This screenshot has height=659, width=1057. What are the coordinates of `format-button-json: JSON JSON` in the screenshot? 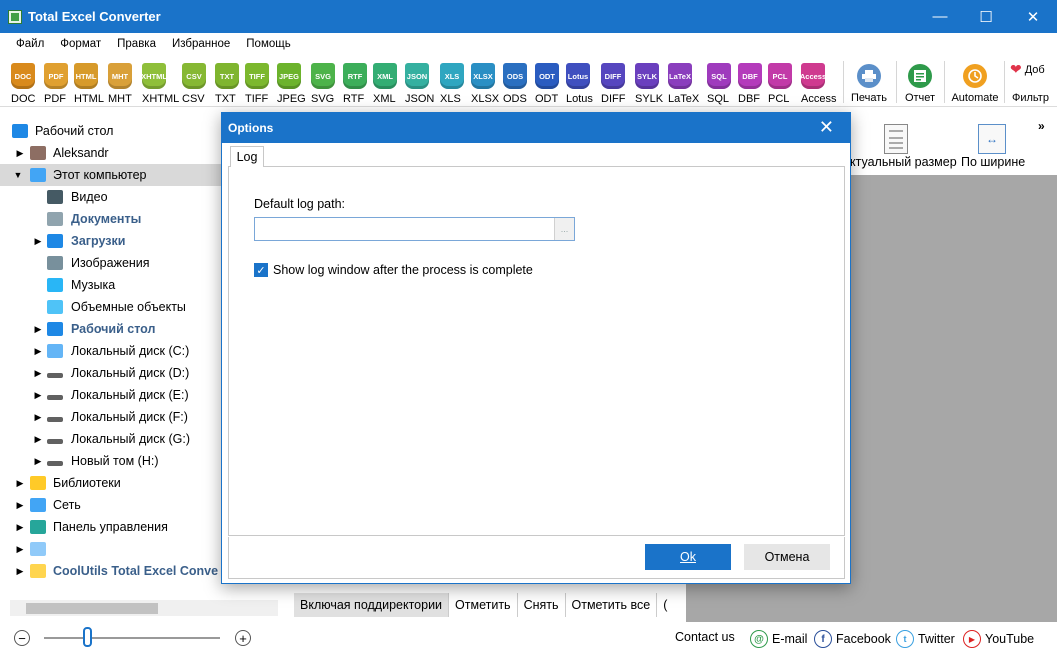 It's located at (419, 82).